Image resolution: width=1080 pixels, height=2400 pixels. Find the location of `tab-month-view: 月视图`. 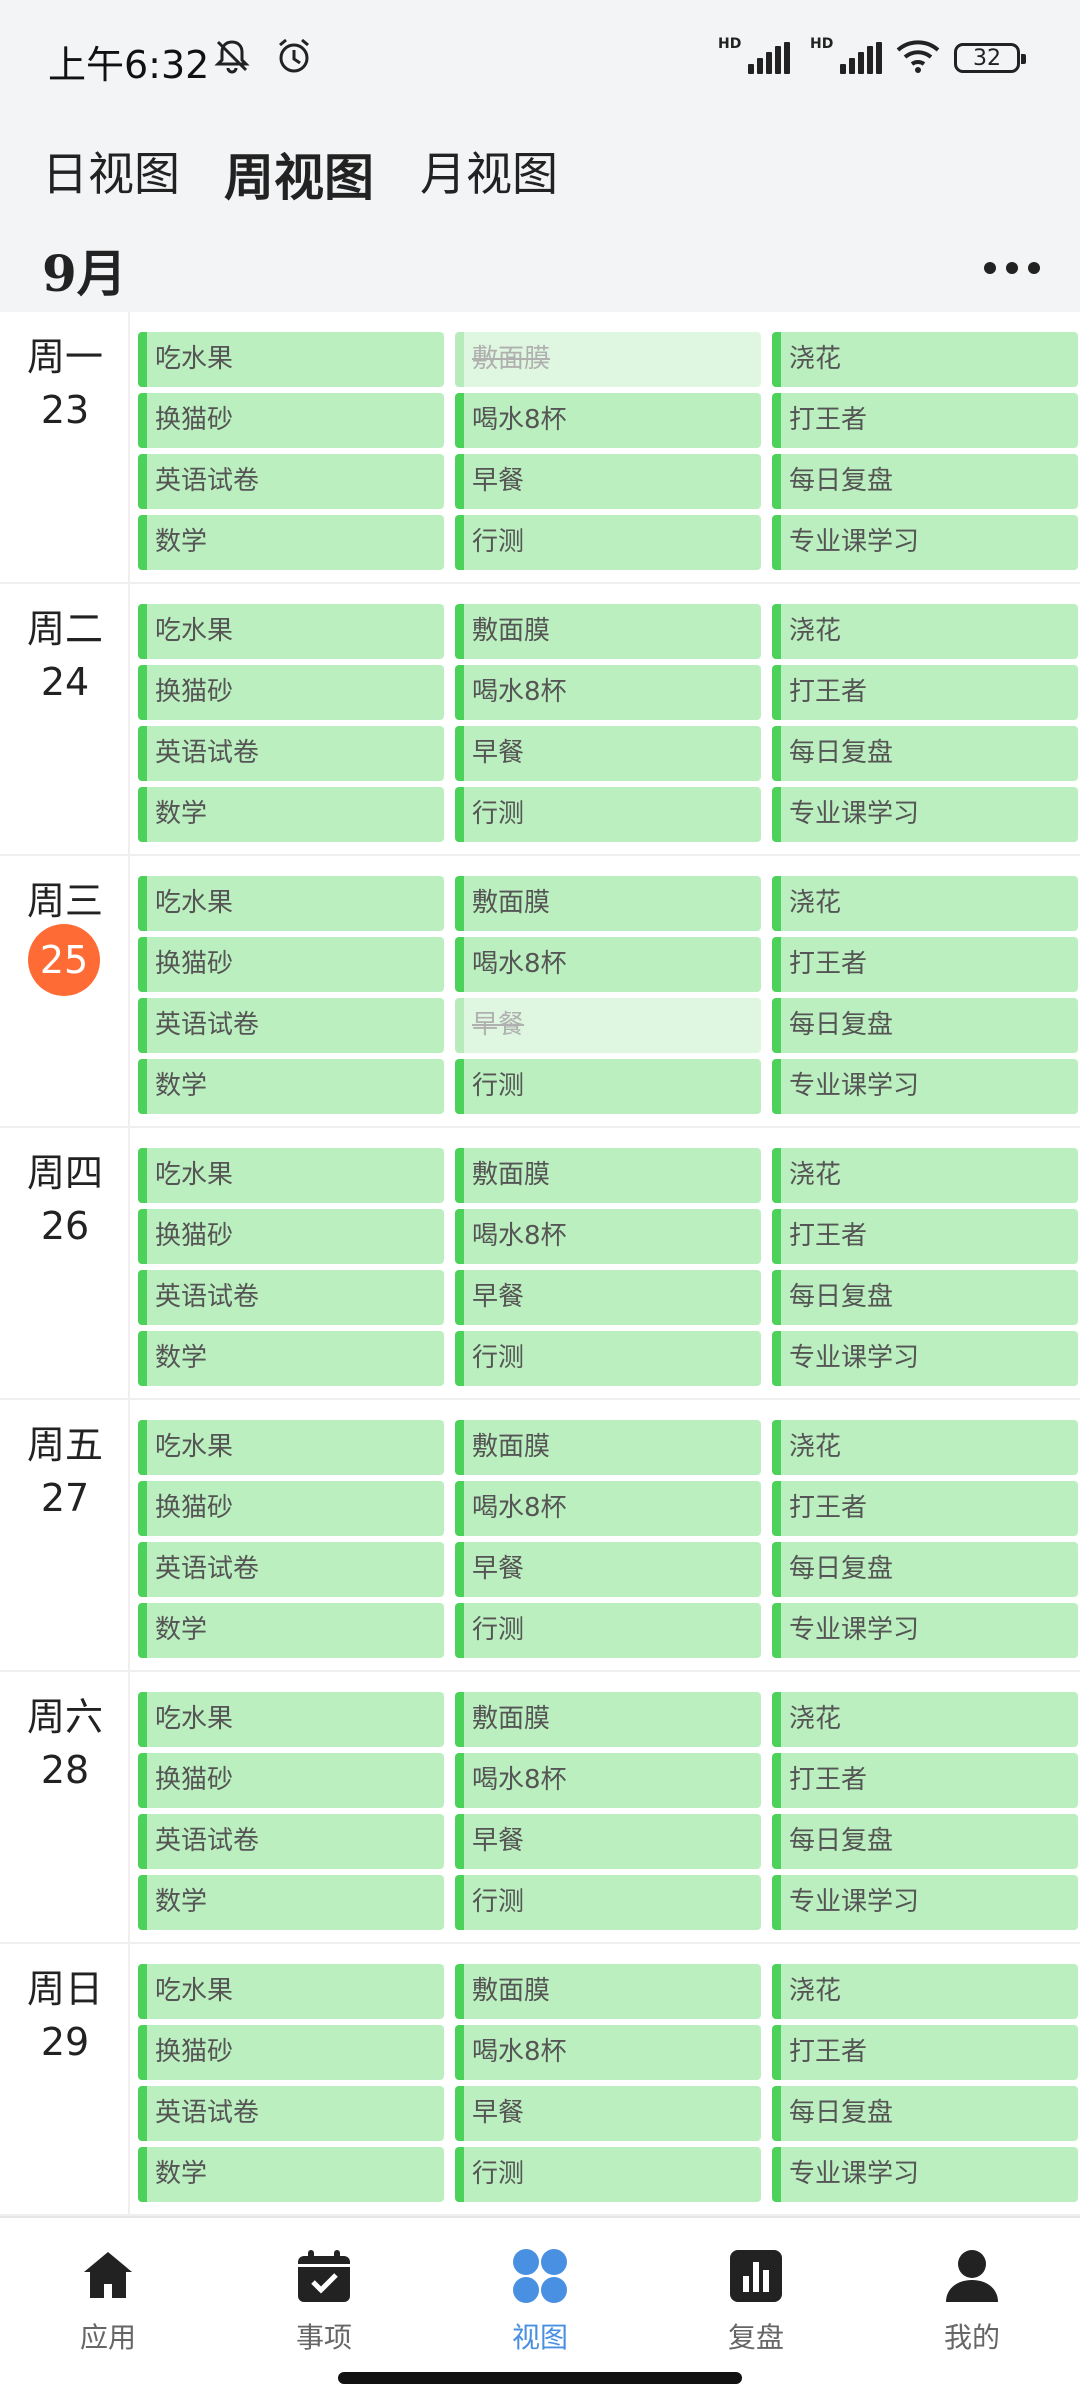

tab-month-view: 月视图 is located at coordinates (489, 171).